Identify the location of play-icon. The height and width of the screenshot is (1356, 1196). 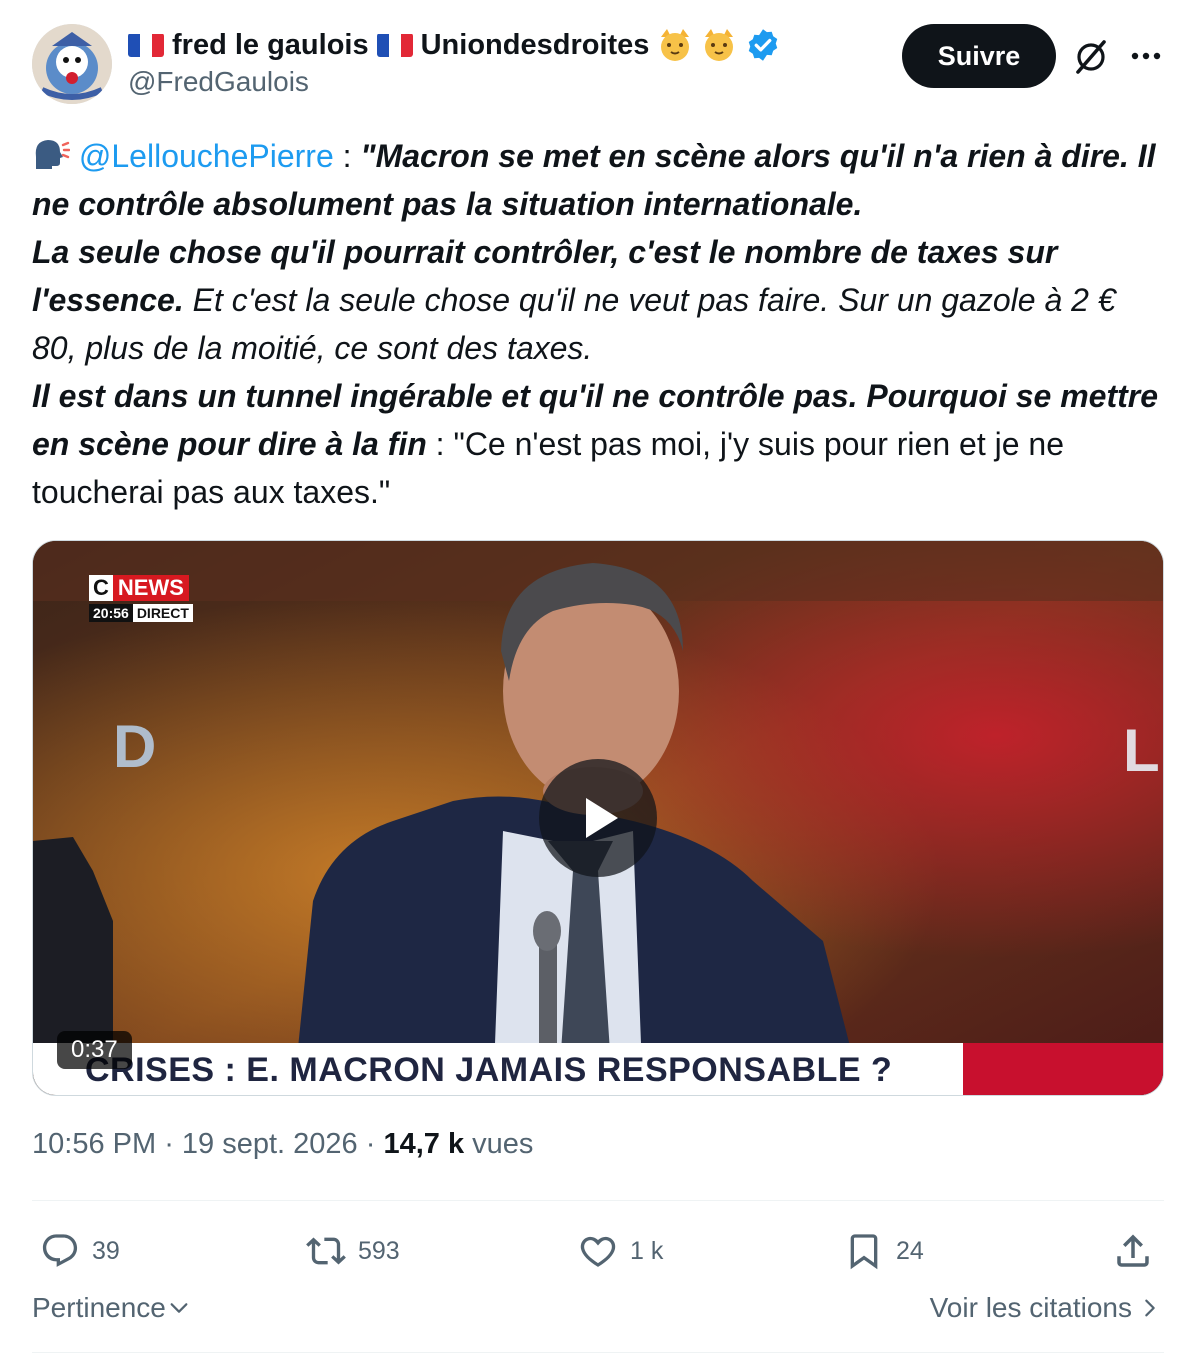
(602, 818).